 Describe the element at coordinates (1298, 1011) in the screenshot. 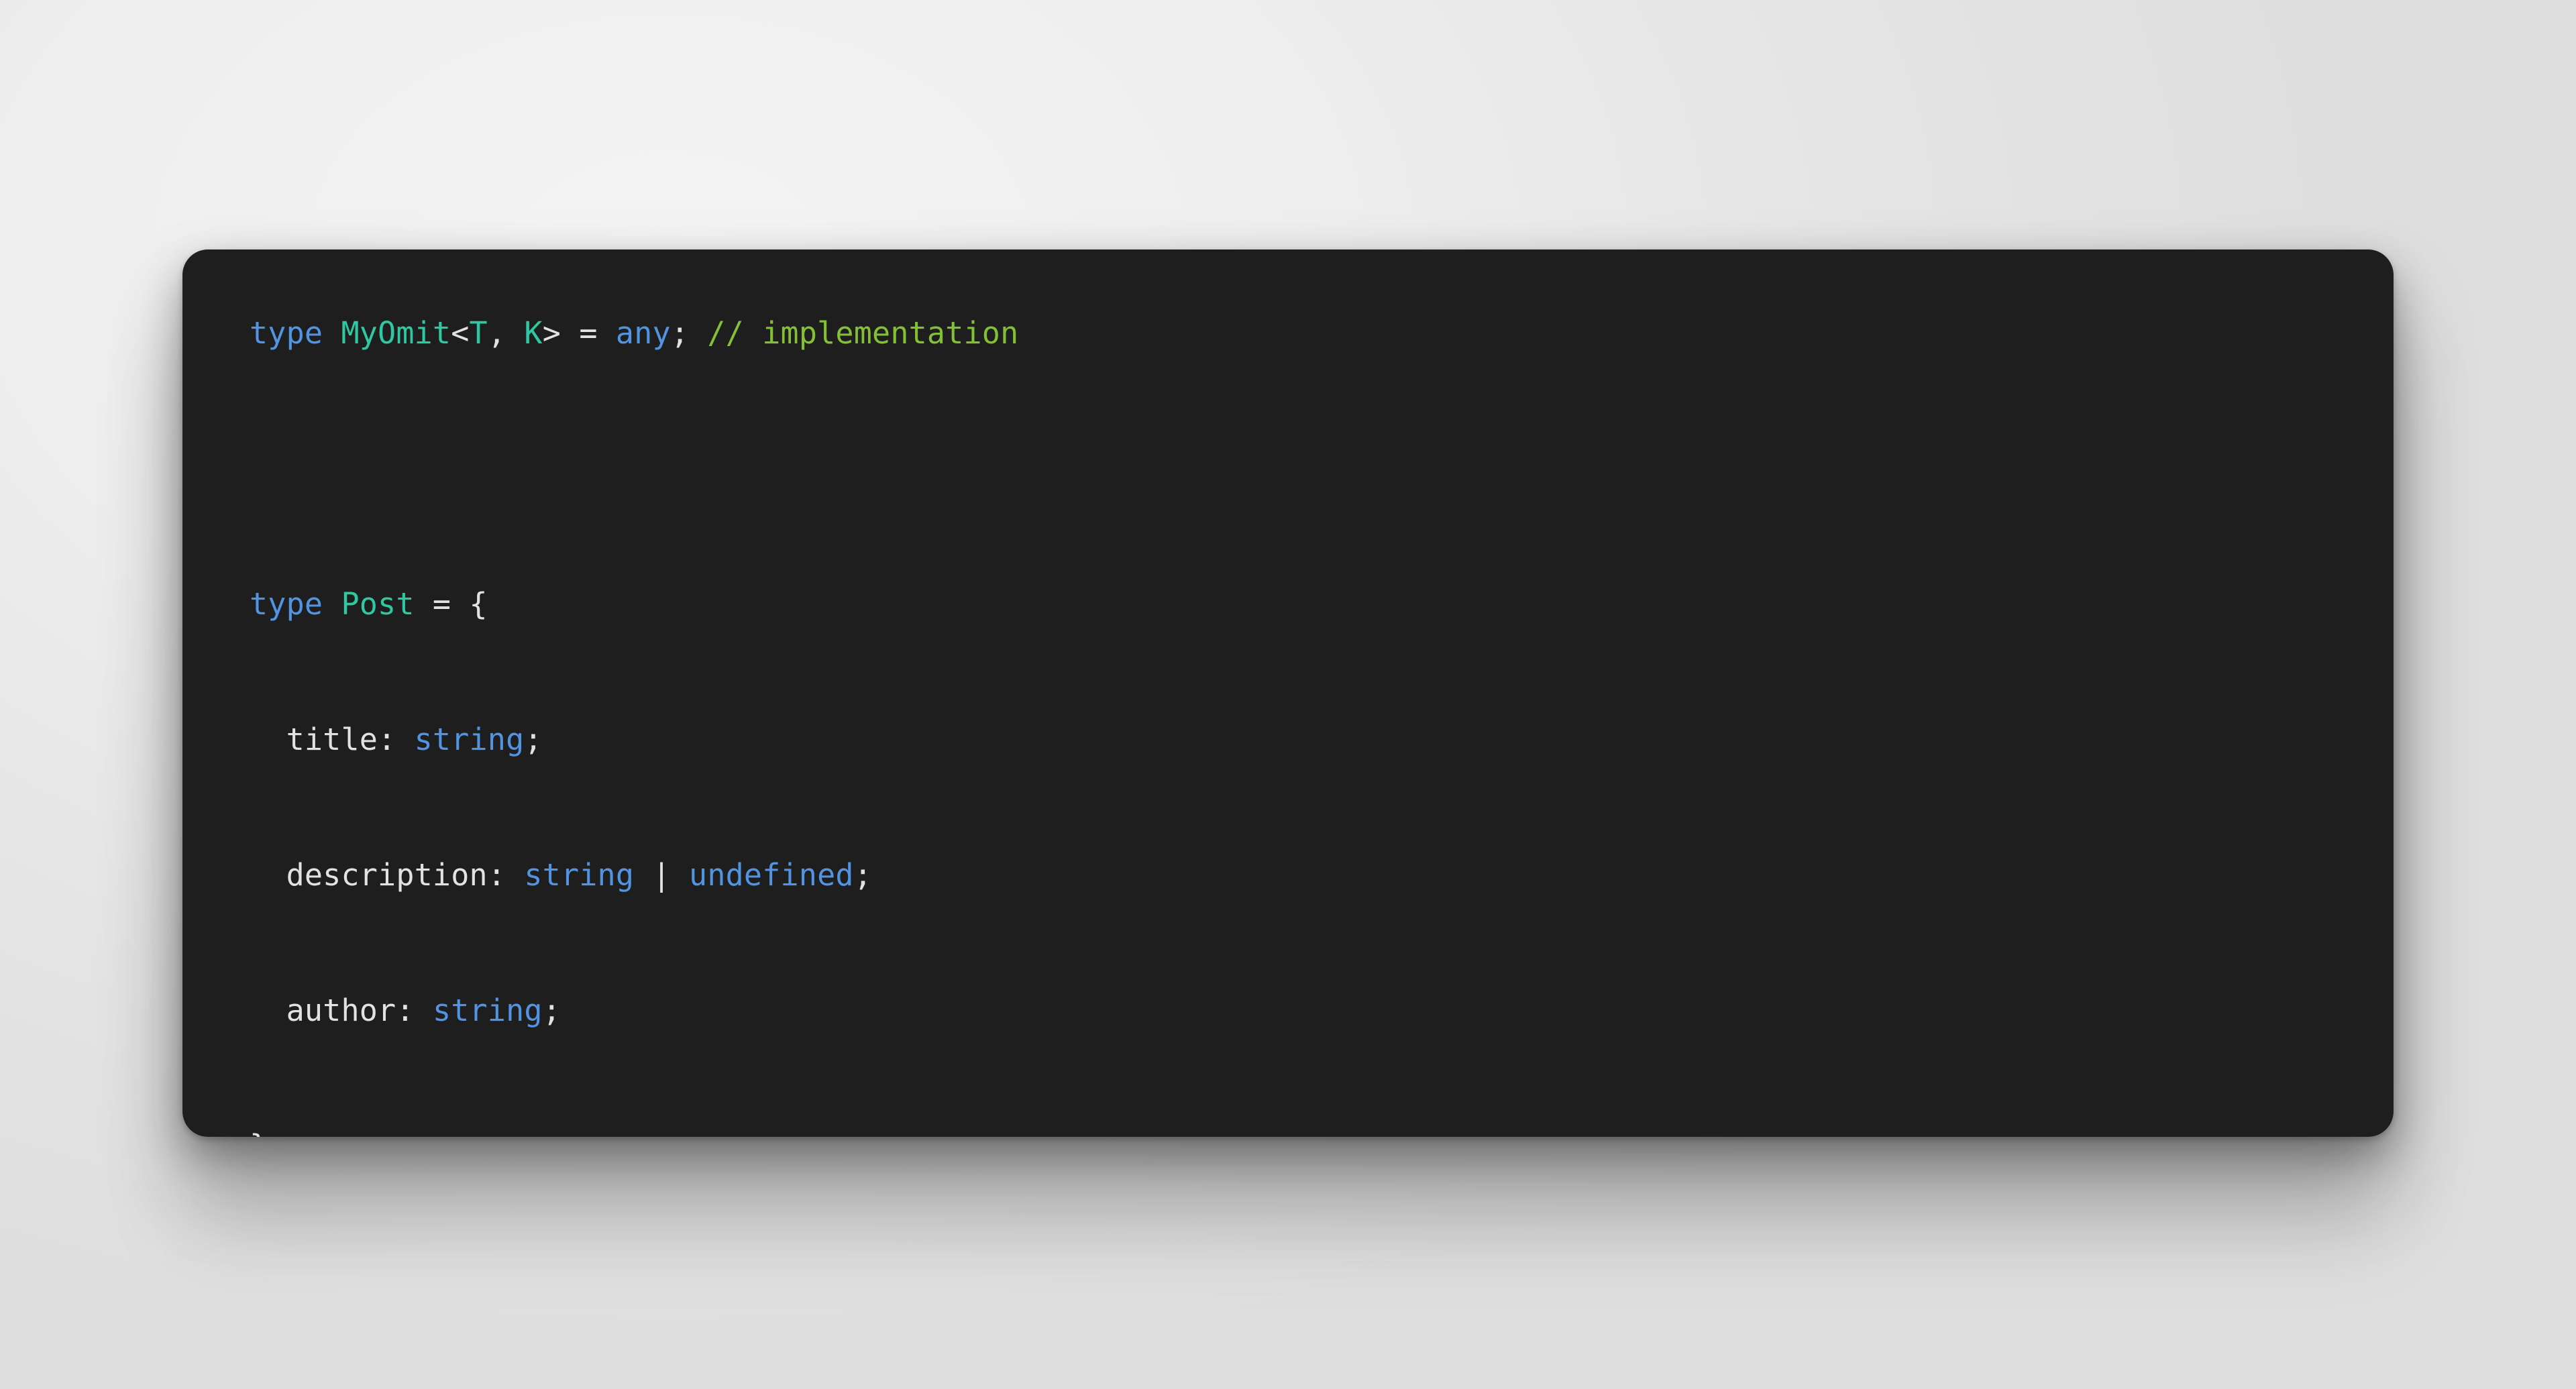

I see `code-line: author: string;` at that location.